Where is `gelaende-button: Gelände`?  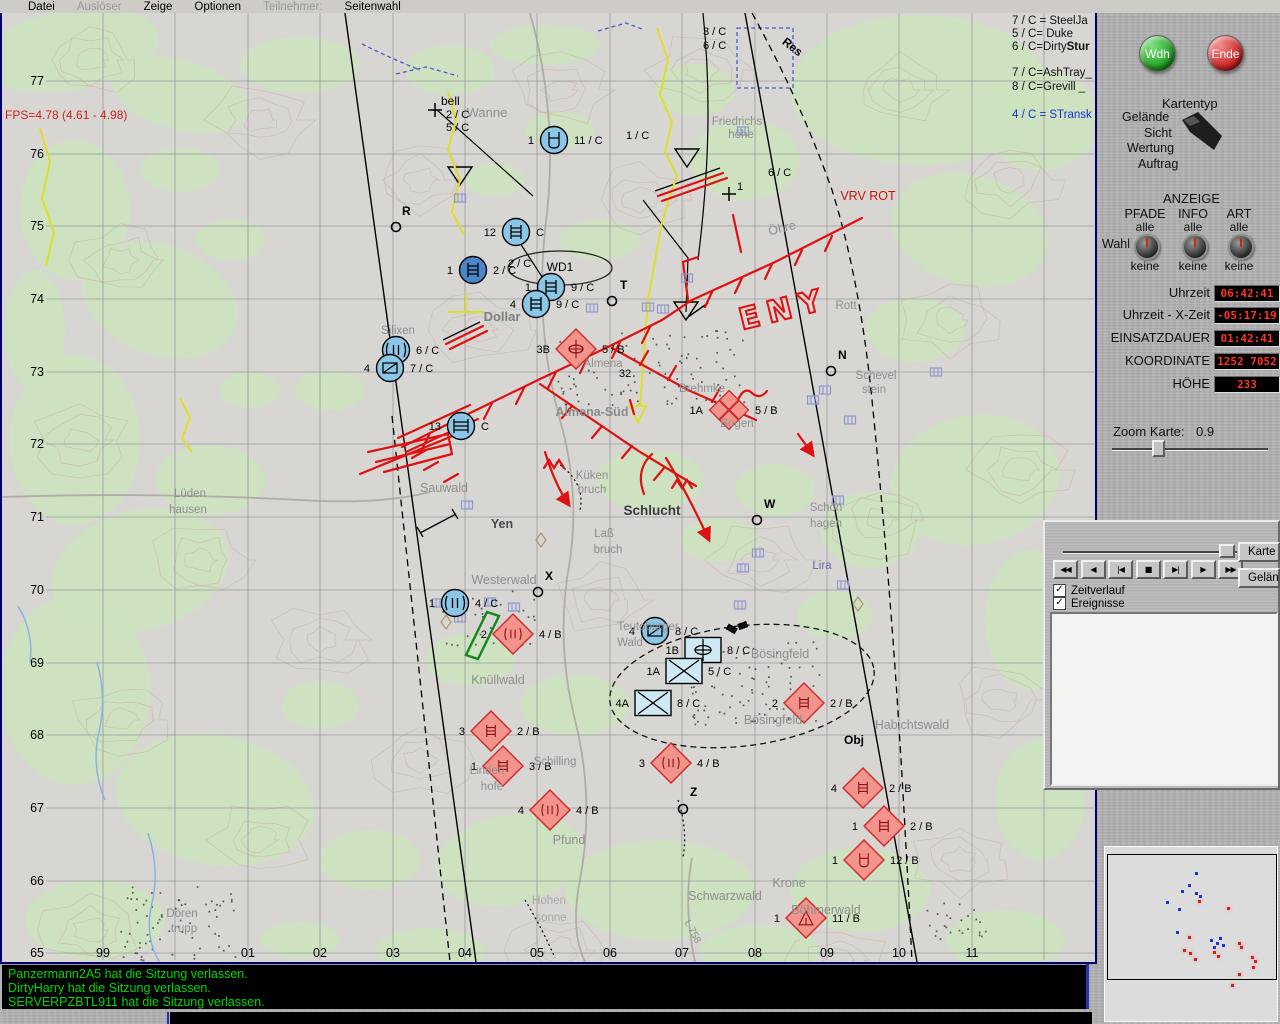 gelaende-button: Gelände is located at coordinates (1259, 578).